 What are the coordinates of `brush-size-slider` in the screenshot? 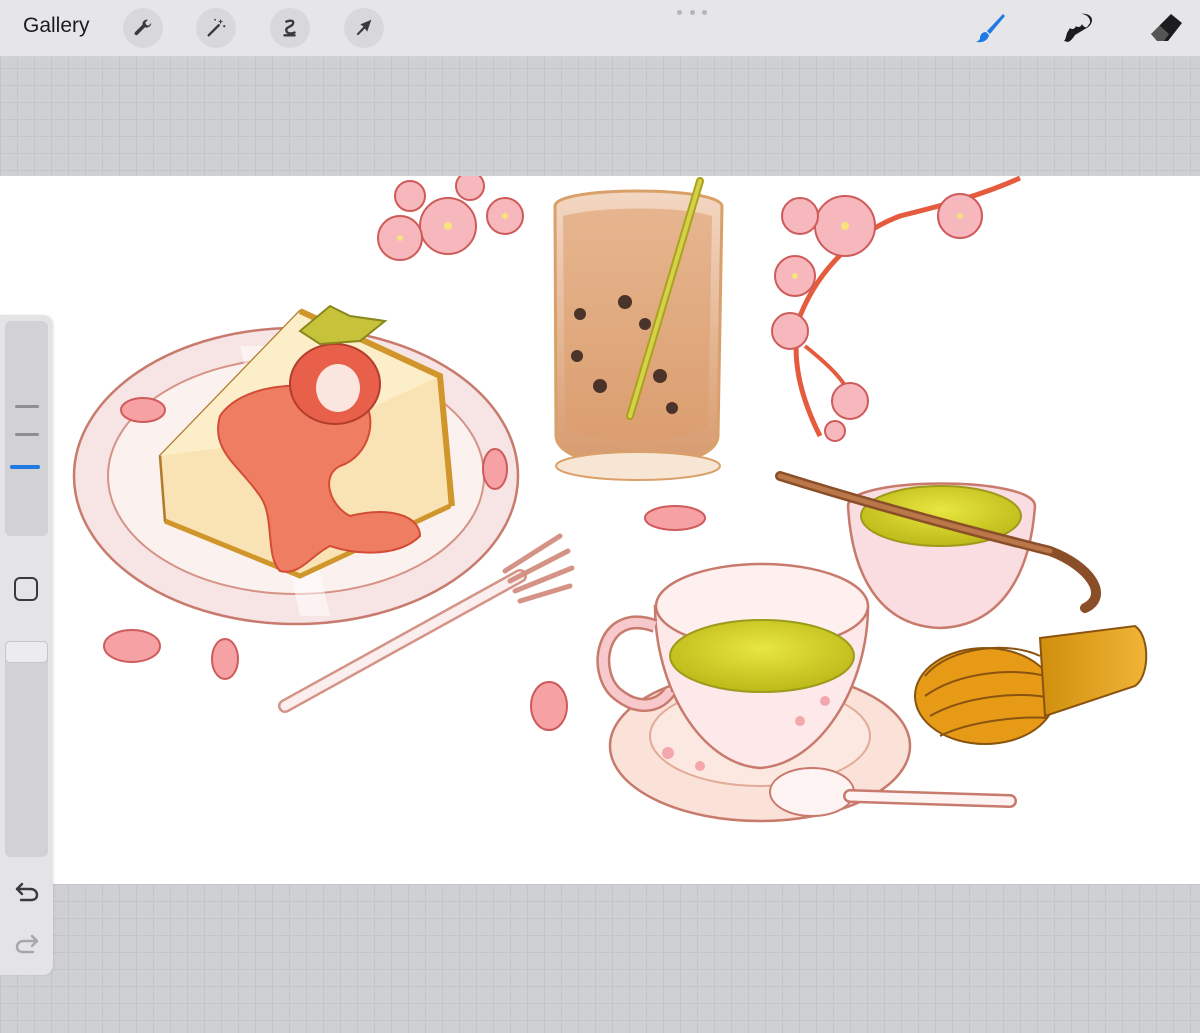 It's located at (26, 428).